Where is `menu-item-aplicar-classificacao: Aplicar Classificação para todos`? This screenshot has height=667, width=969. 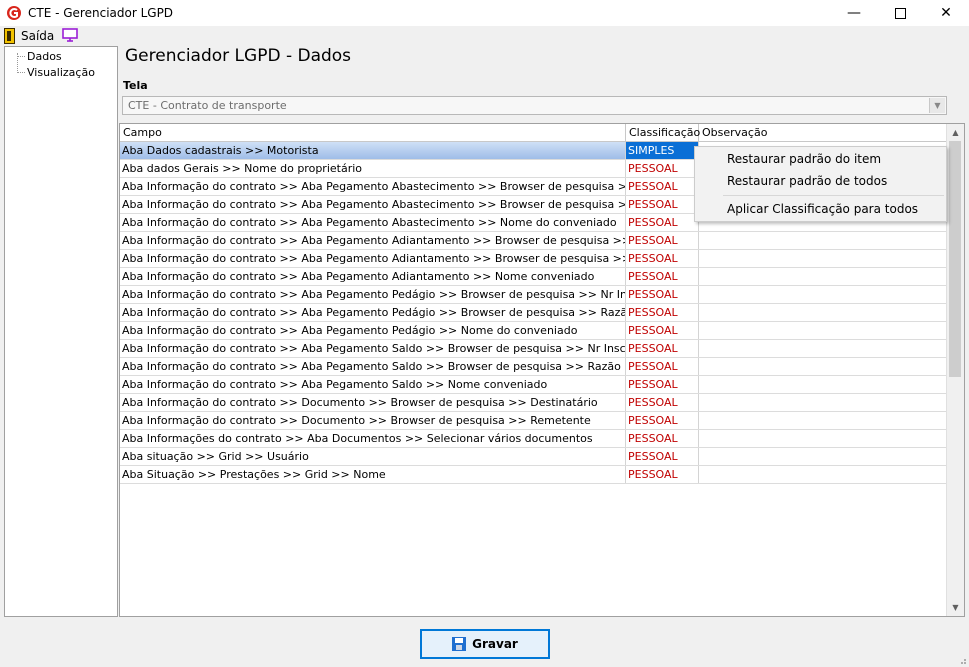
menu-item-aplicar-classificacao: Aplicar Classificação para todos is located at coordinates (822, 209).